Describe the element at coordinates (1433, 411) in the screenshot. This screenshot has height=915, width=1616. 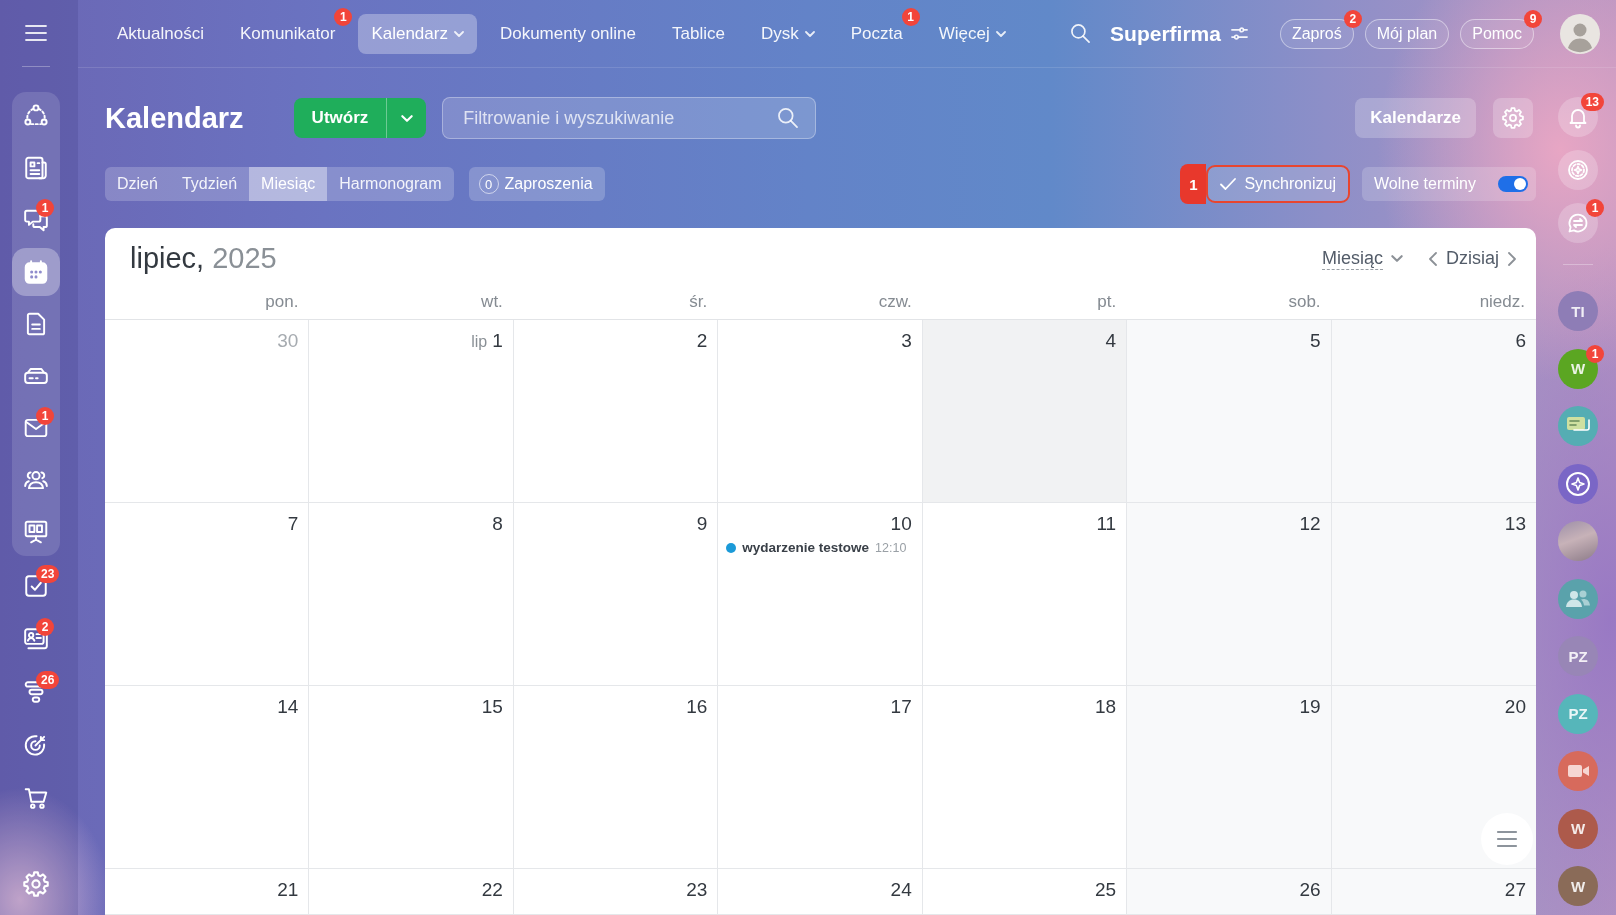
I see `day-cell: 6` at that location.